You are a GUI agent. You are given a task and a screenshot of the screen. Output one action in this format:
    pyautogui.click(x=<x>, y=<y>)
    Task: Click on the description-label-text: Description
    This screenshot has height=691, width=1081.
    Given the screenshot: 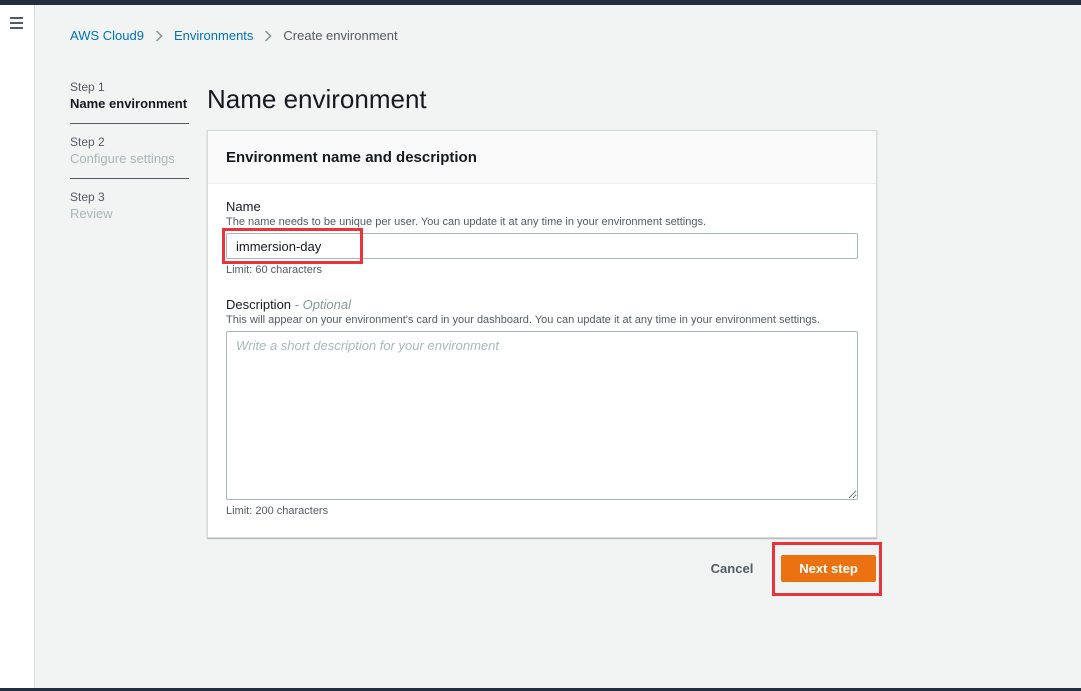 What is the action you would take?
    pyautogui.click(x=259, y=304)
    